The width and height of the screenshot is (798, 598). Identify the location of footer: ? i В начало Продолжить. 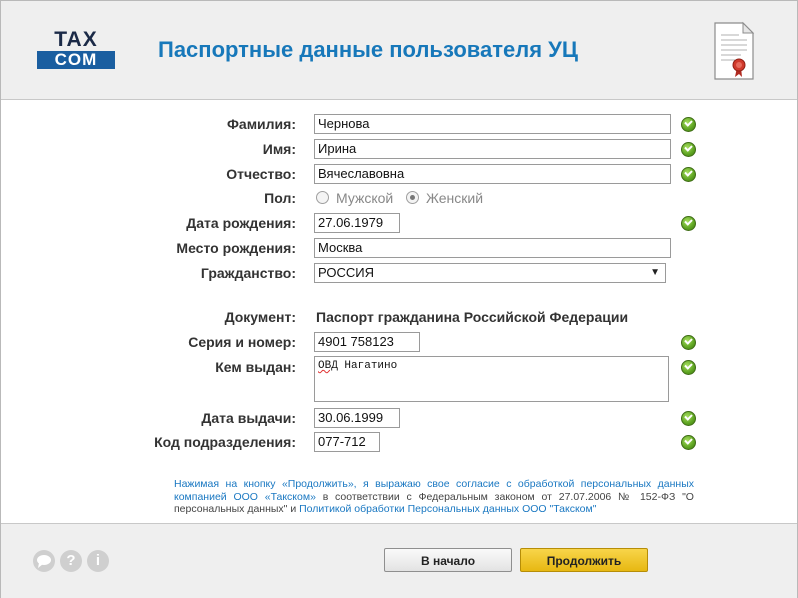
(399, 560).